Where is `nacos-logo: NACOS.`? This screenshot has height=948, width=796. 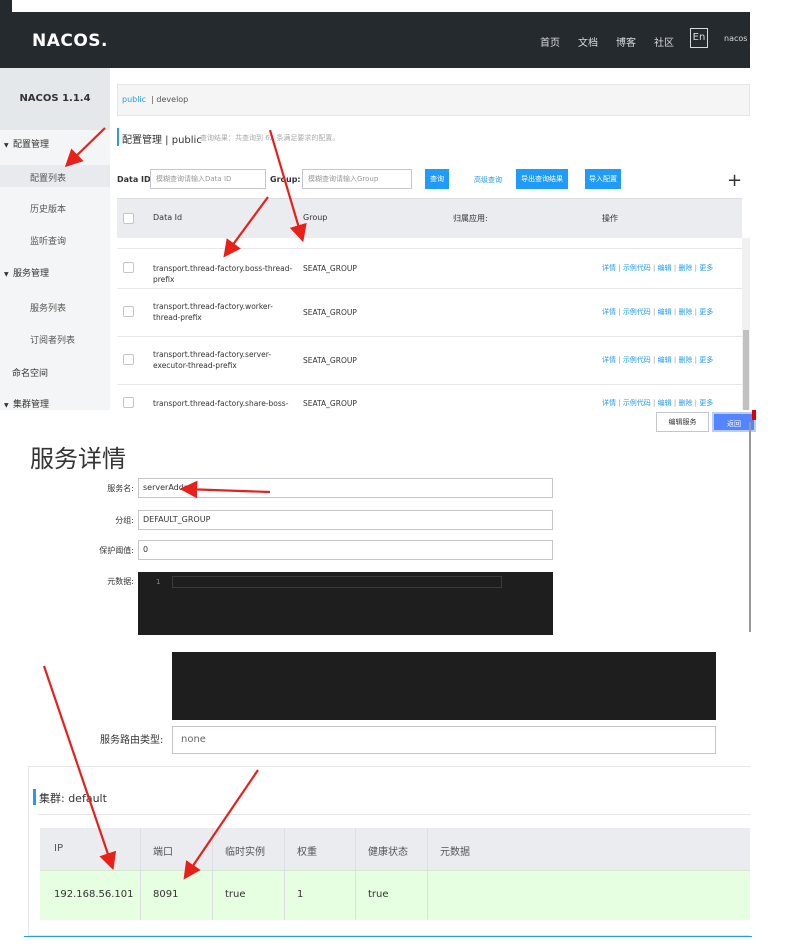 nacos-logo: NACOS. is located at coordinates (70, 41).